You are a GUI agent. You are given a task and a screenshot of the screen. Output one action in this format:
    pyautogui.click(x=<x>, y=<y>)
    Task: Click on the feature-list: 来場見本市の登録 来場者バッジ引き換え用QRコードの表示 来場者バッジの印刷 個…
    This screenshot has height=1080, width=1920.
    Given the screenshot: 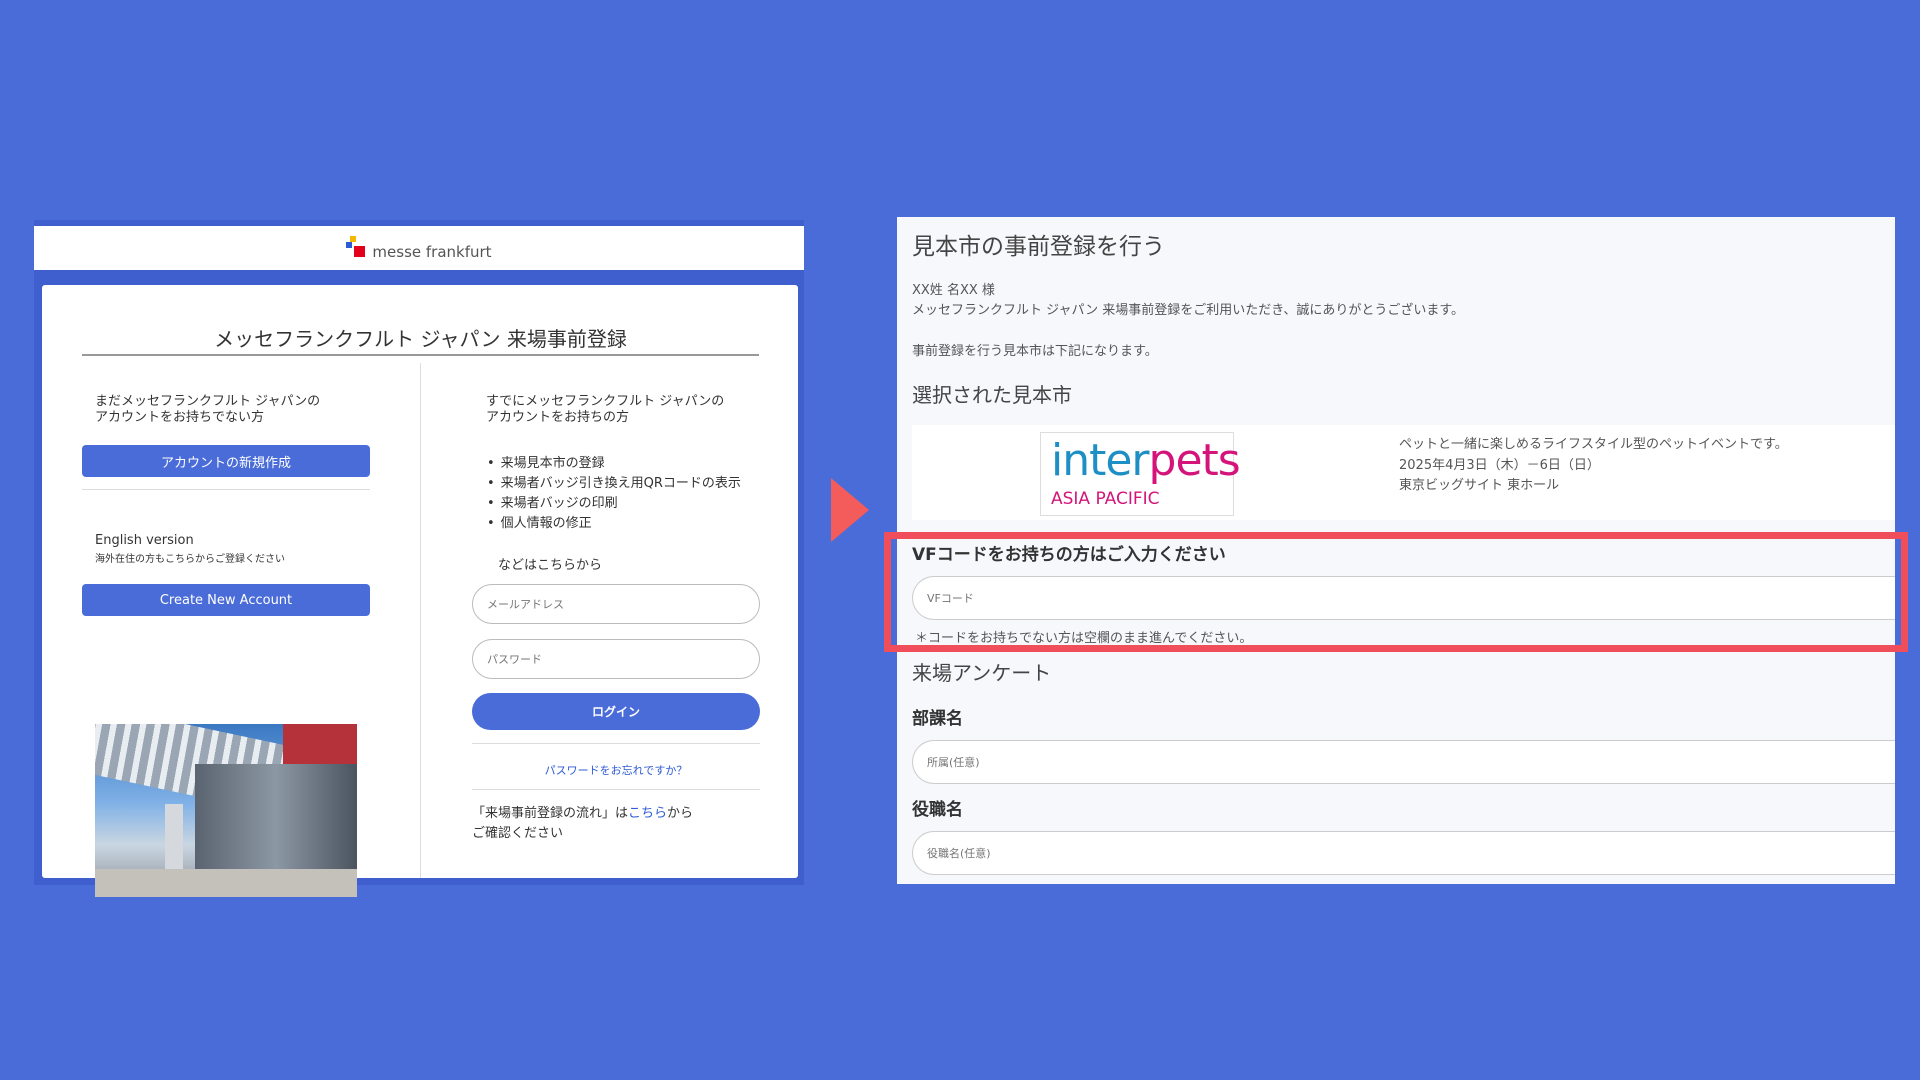 What is the action you would take?
    pyautogui.click(x=614, y=494)
    